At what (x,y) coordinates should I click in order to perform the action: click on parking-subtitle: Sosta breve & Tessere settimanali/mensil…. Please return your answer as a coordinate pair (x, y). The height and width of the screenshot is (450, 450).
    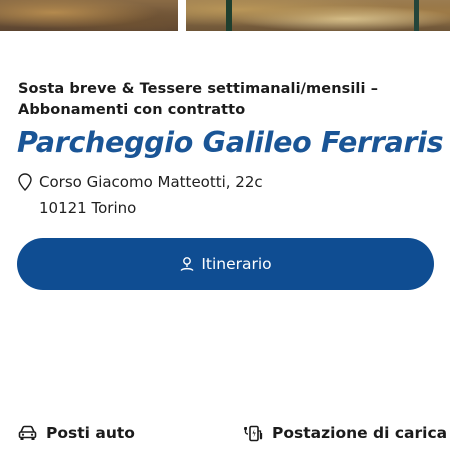
    Looking at the image, I should click on (198, 99).